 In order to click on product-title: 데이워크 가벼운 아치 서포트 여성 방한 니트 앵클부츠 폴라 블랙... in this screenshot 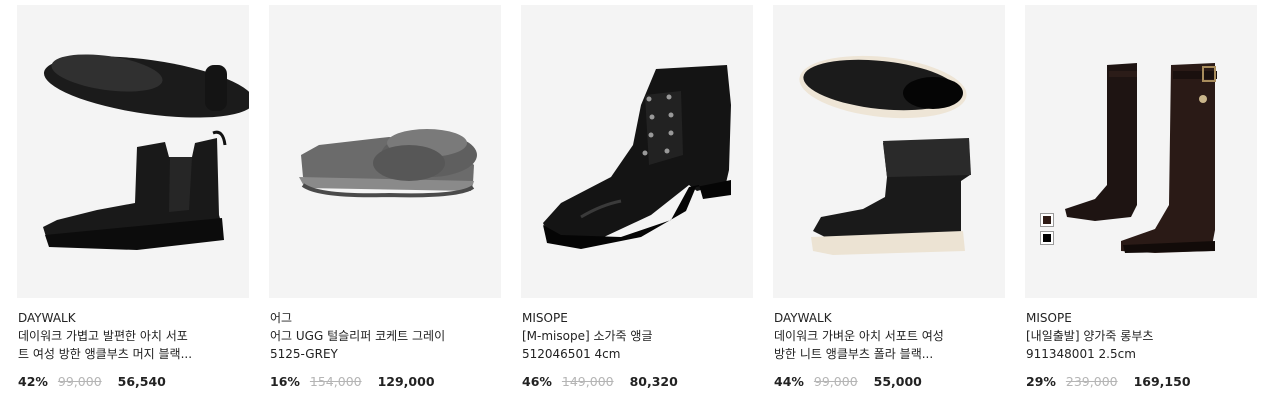, I will do `click(890, 345)`.